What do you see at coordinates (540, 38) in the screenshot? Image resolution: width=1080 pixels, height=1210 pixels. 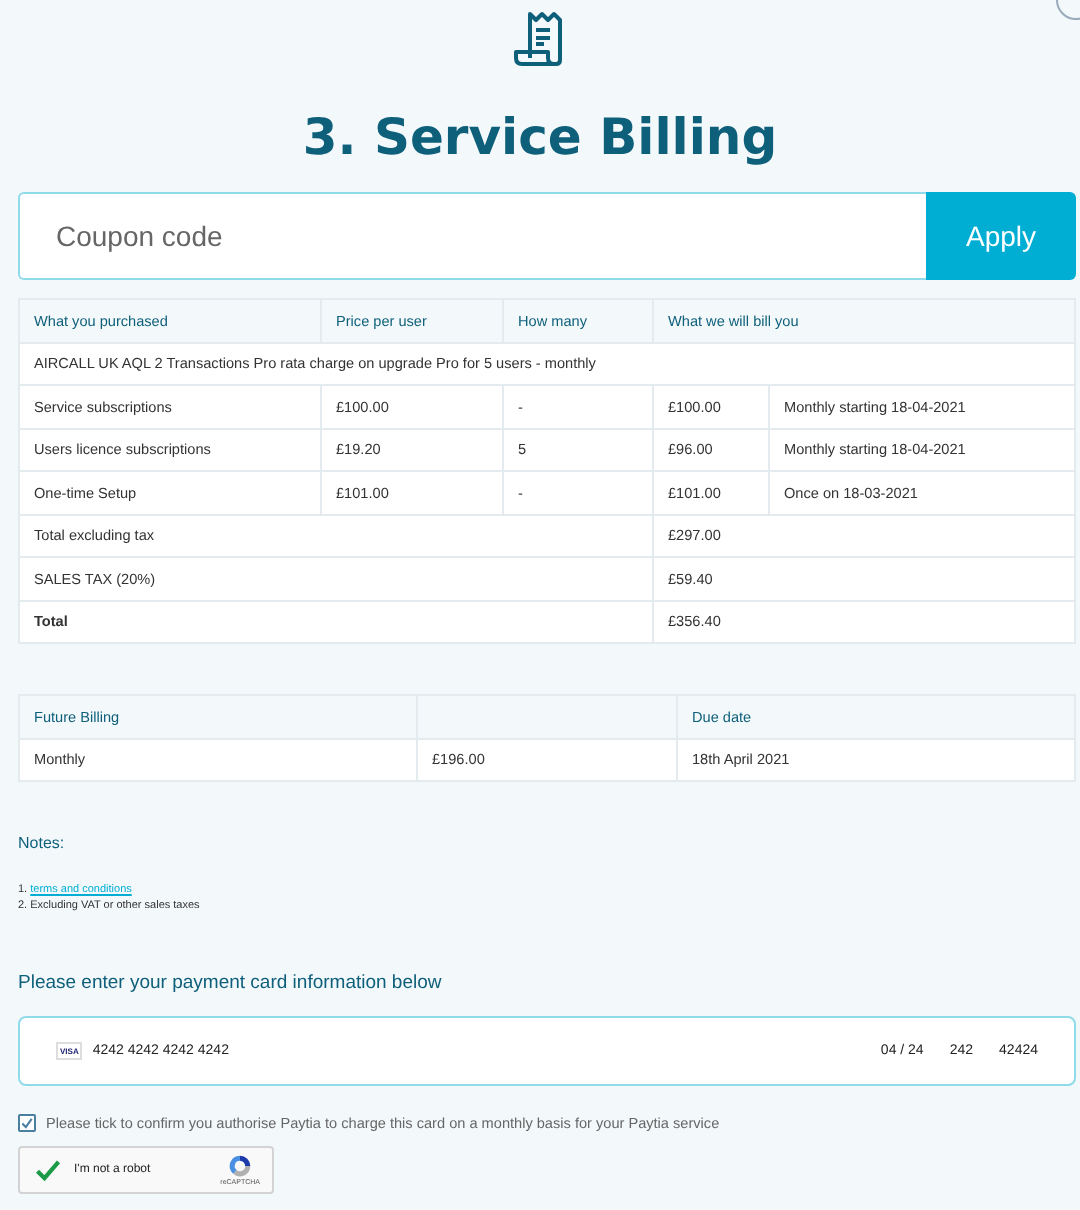 I see `receipt-icon` at bounding box center [540, 38].